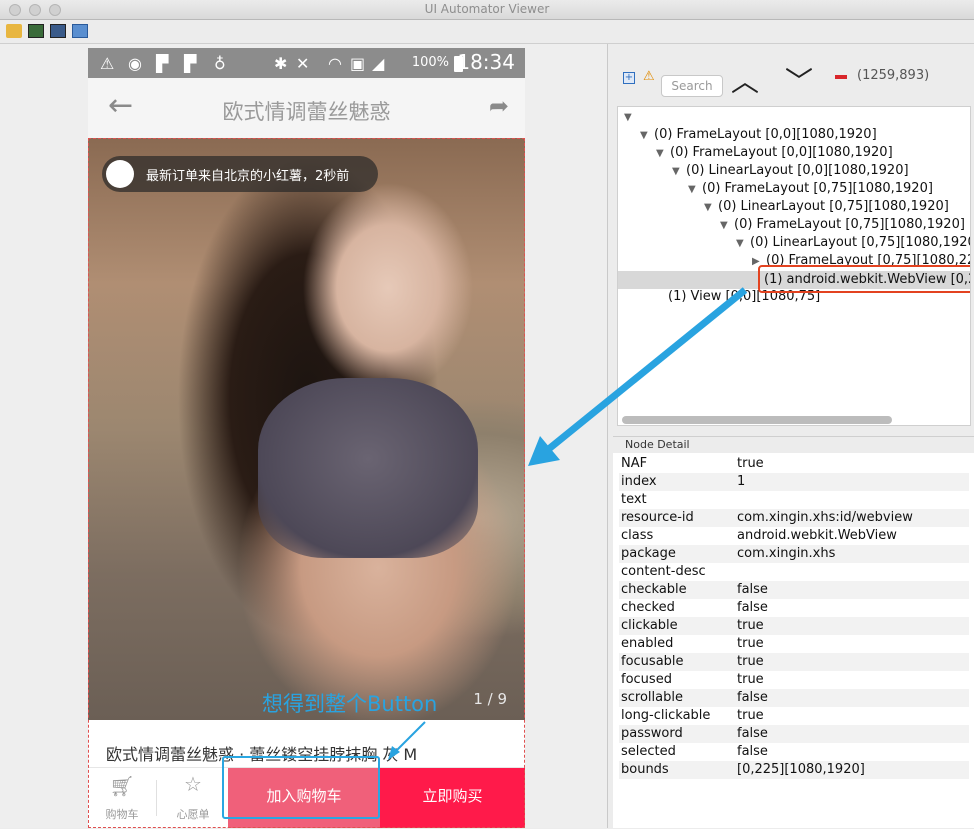 The width and height of the screenshot is (974, 829). I want to click on detail-value: android.webkit.WebView, so click(817, 535).